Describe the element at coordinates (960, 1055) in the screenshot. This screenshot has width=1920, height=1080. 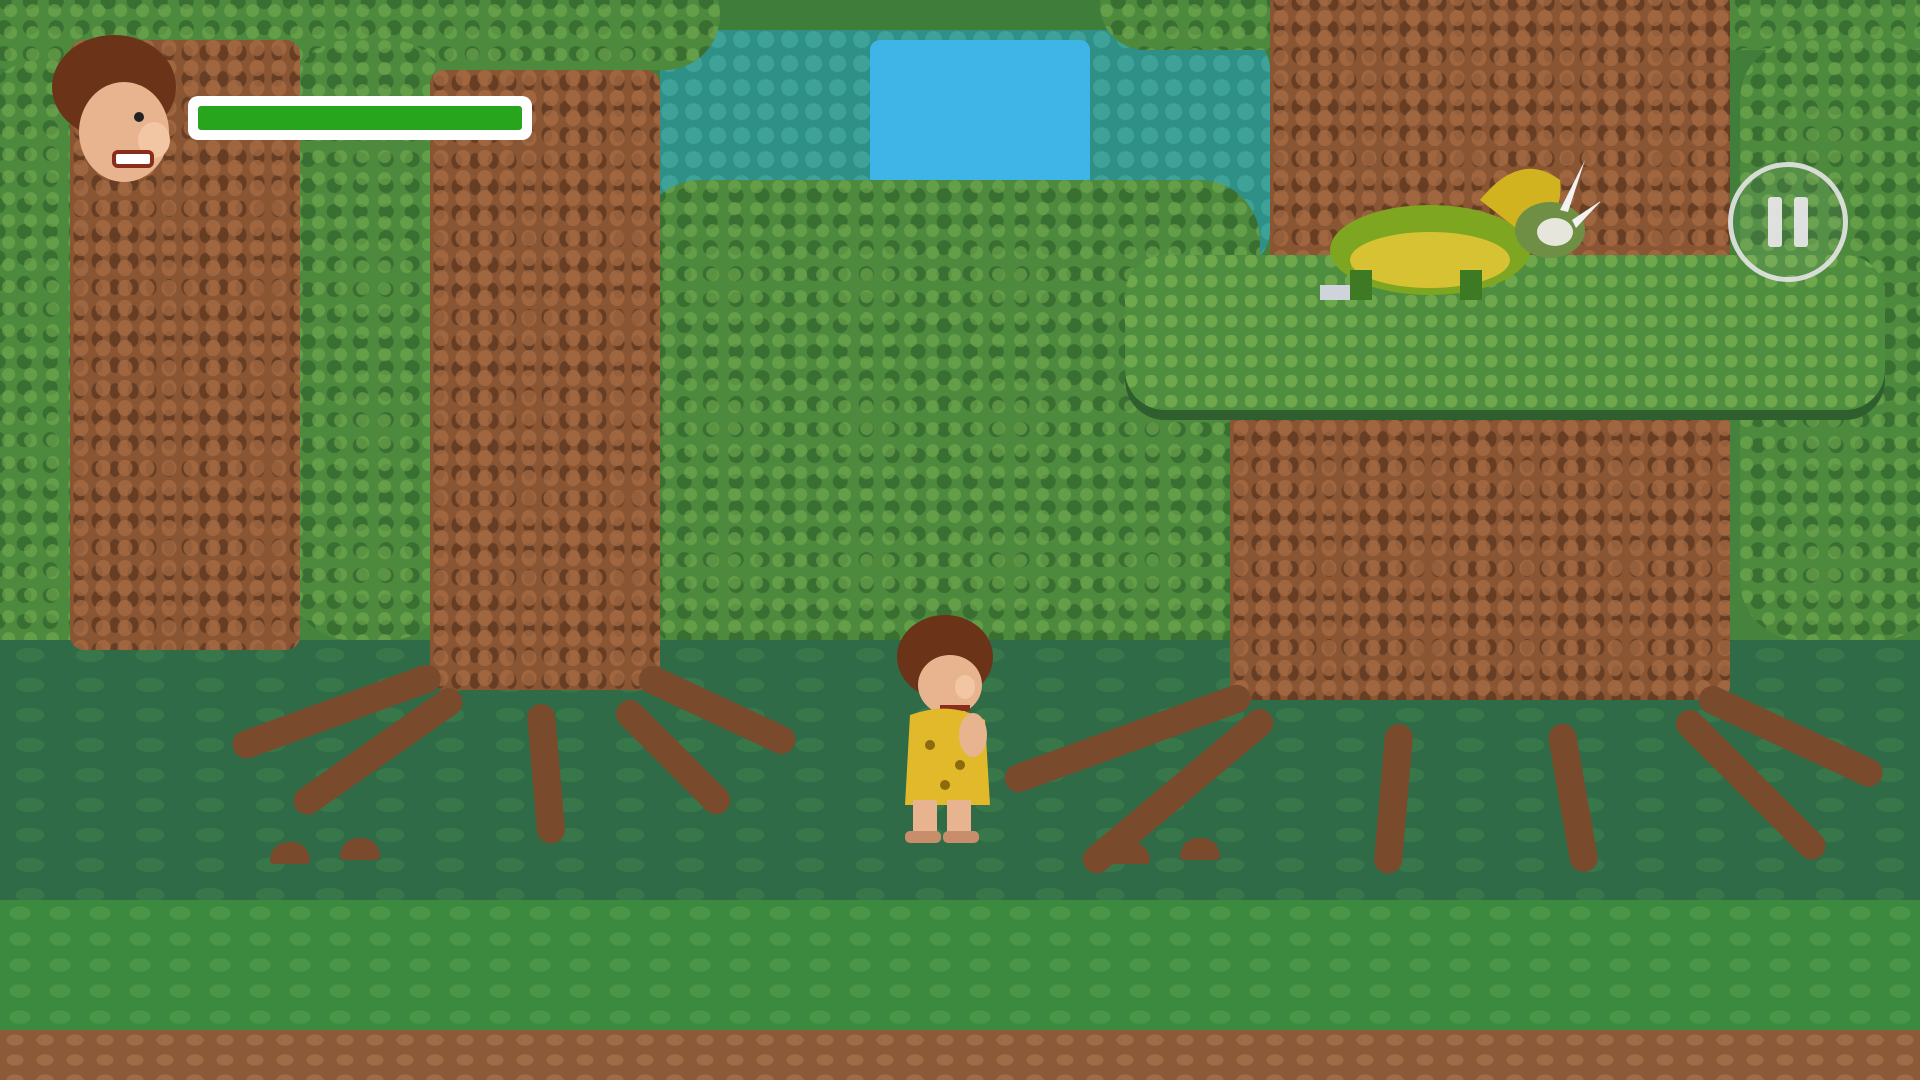
I see `dirt-strip` at that location.